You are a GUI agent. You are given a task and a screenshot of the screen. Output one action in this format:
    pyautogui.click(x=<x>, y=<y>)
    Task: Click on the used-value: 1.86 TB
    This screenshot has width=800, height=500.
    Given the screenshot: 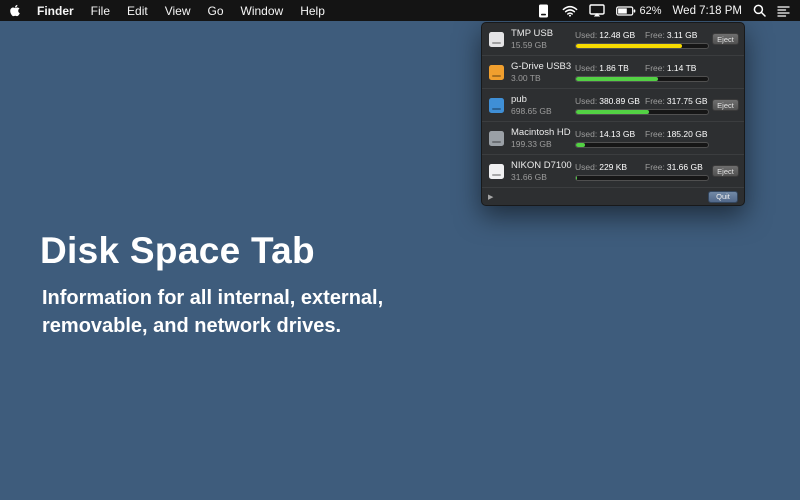 What is the action you would take?
    pyautogui.click(x=614, y=67)
    